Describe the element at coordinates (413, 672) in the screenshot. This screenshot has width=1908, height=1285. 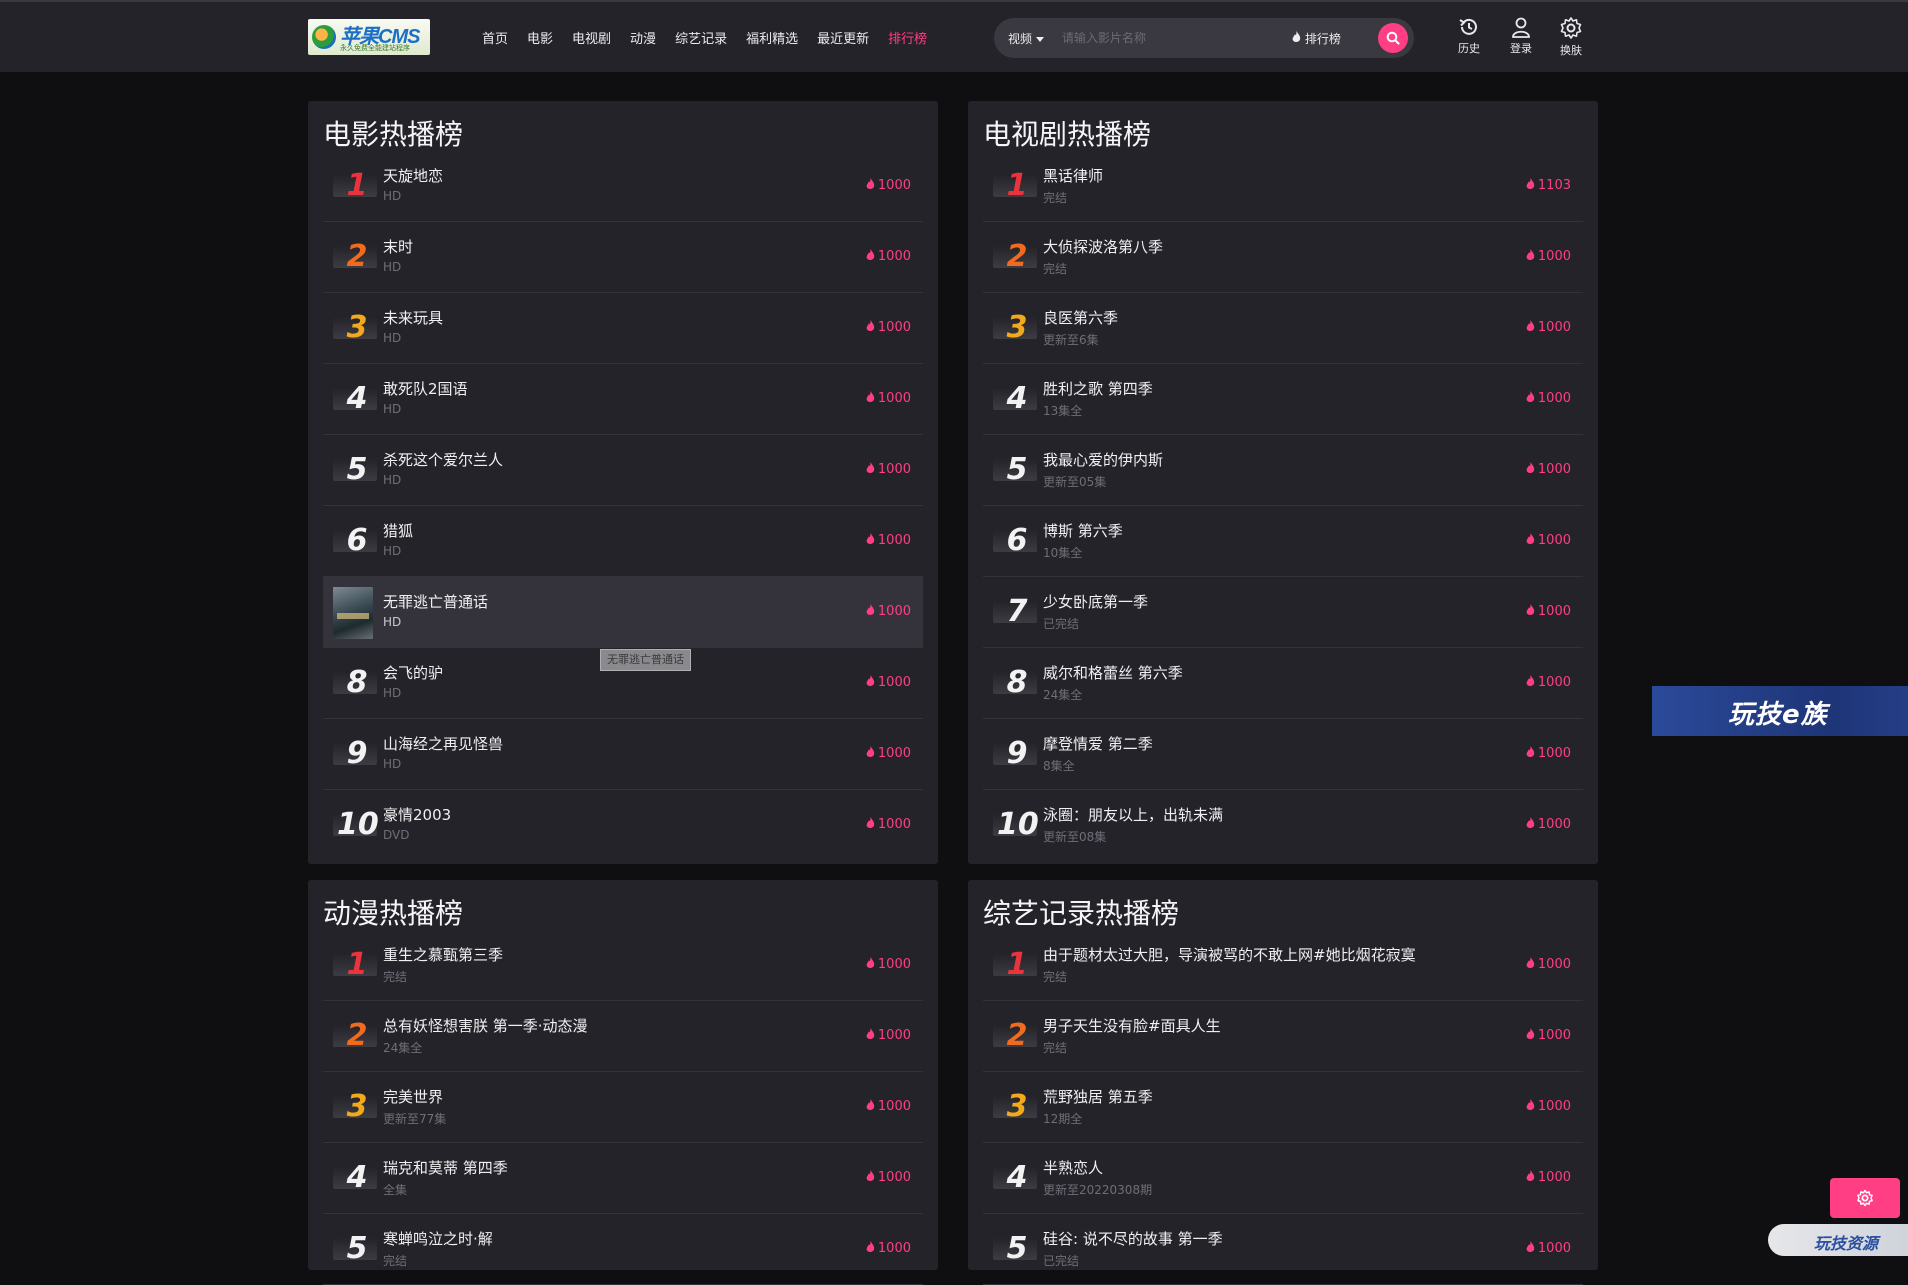
I see `item-title: 会飞的驴` at that location.